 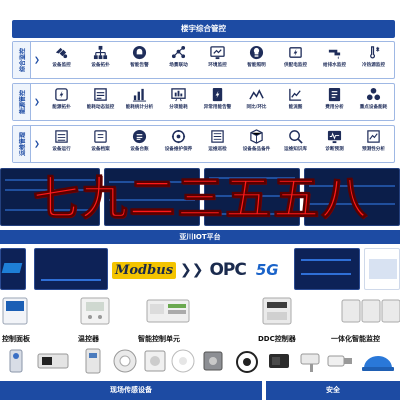 What do you see at coordinates (257, 136) in the screenshot?
I see `spare-parts-icon` at bounding box center [257, 136].